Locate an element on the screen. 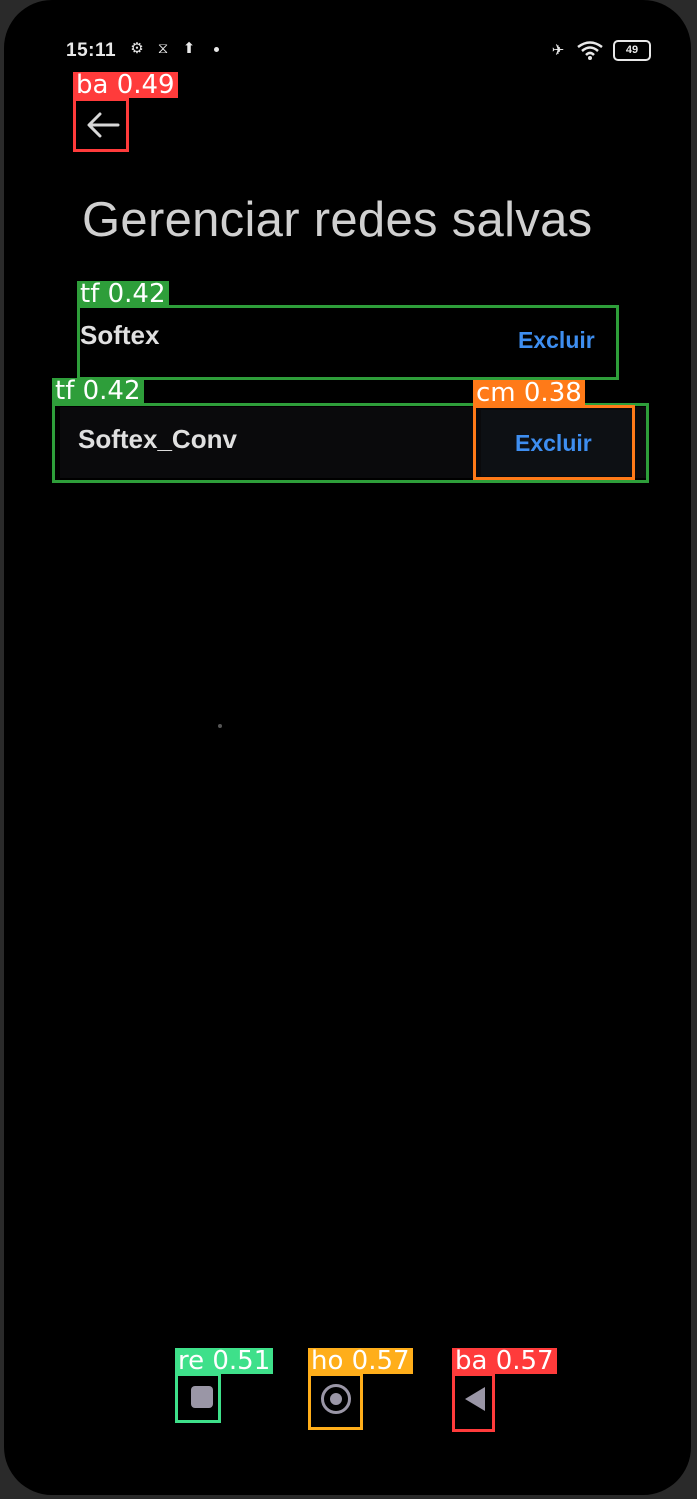 The width and height of the screenshot is (697, 1499). annotation-box-delete is located at coordinates (554, 442).